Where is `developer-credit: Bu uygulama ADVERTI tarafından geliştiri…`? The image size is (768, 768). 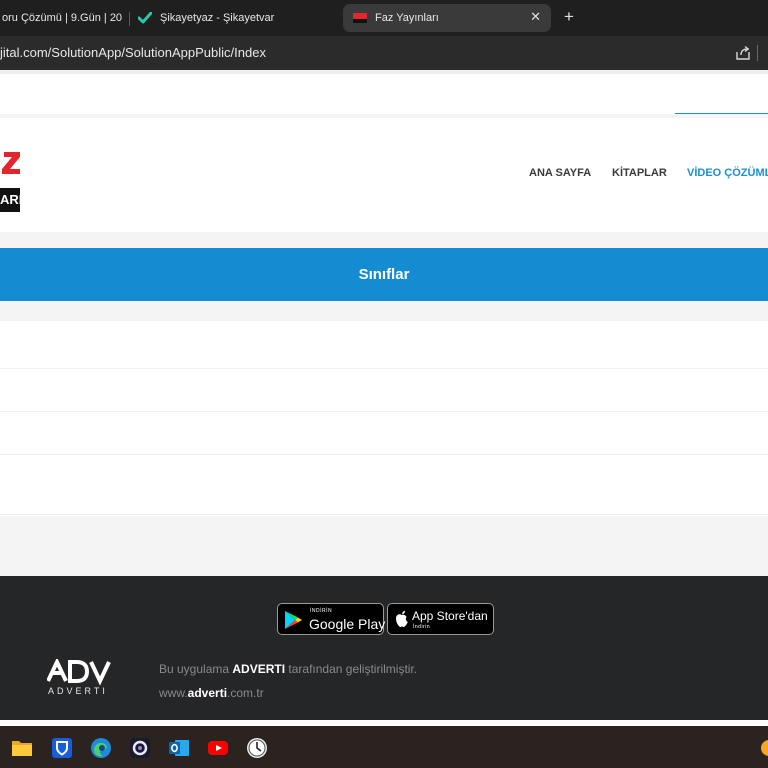 developer-credit: Bu uygulama ADVERTI tarafından geliştiri… is located at coordinates (288, 669).